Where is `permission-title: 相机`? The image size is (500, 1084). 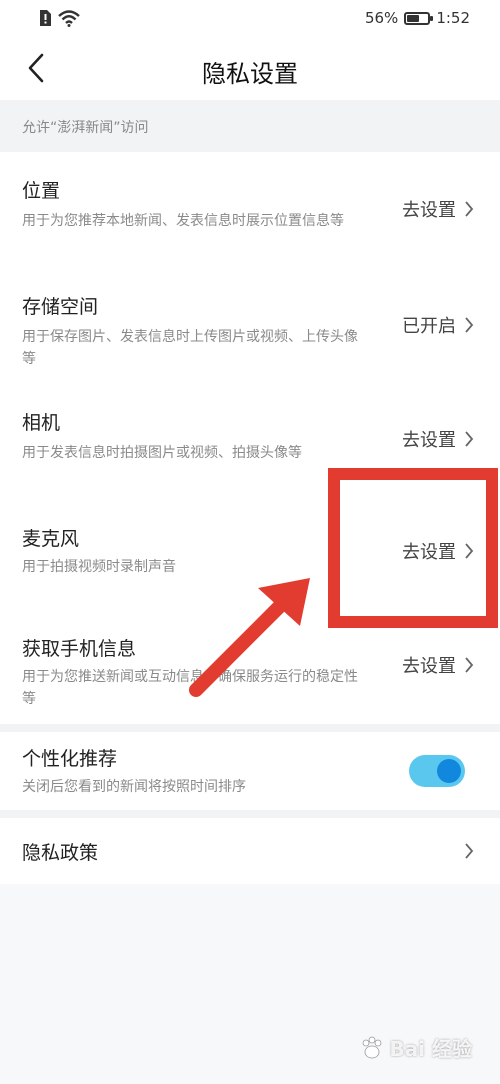
permission-title: 相机 is located at coordinates (41, 423).